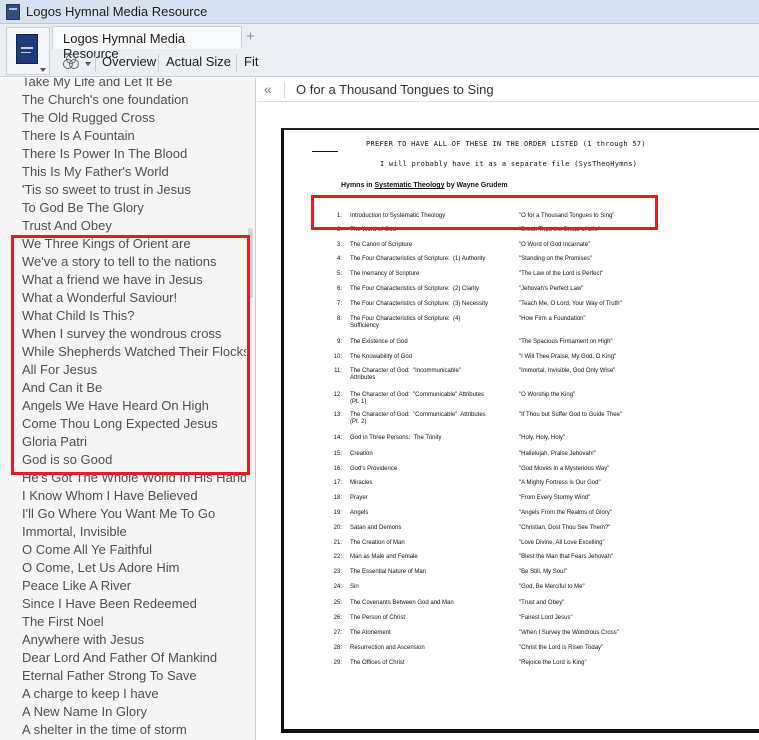 The image size is (759, 740). I want to click on resource-book-button, so click(28, 51).